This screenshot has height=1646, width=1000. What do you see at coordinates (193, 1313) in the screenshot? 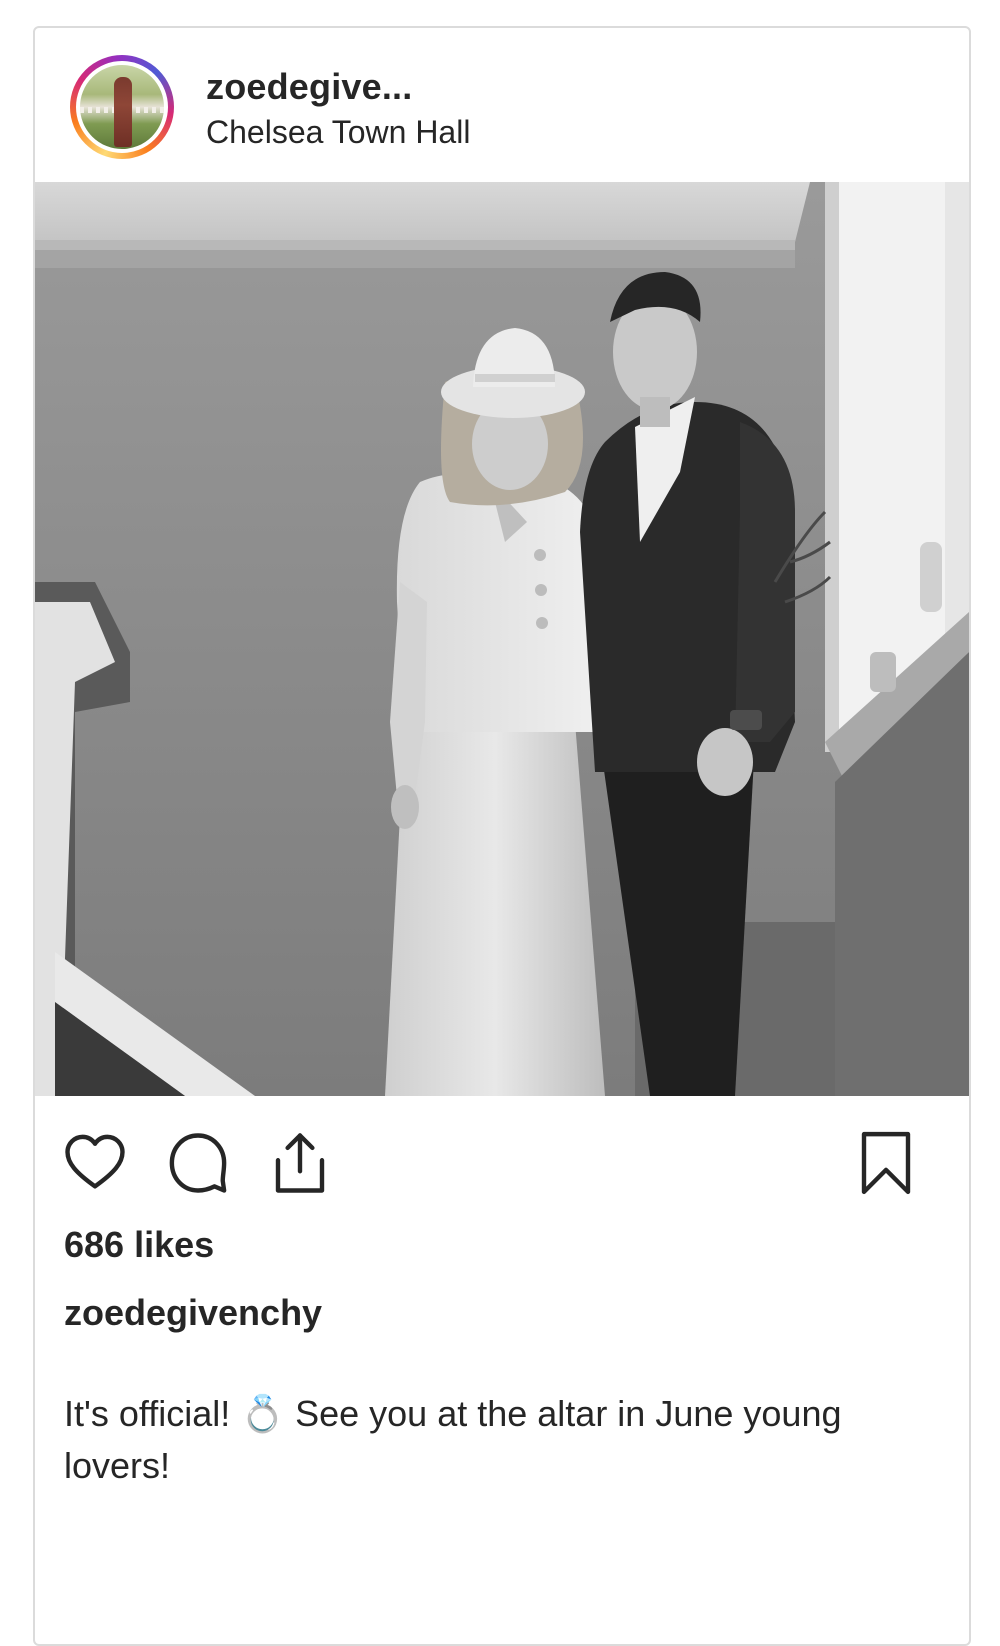
I see `caption-username: zoedegivenchy` at bounding box center [193, 1313].